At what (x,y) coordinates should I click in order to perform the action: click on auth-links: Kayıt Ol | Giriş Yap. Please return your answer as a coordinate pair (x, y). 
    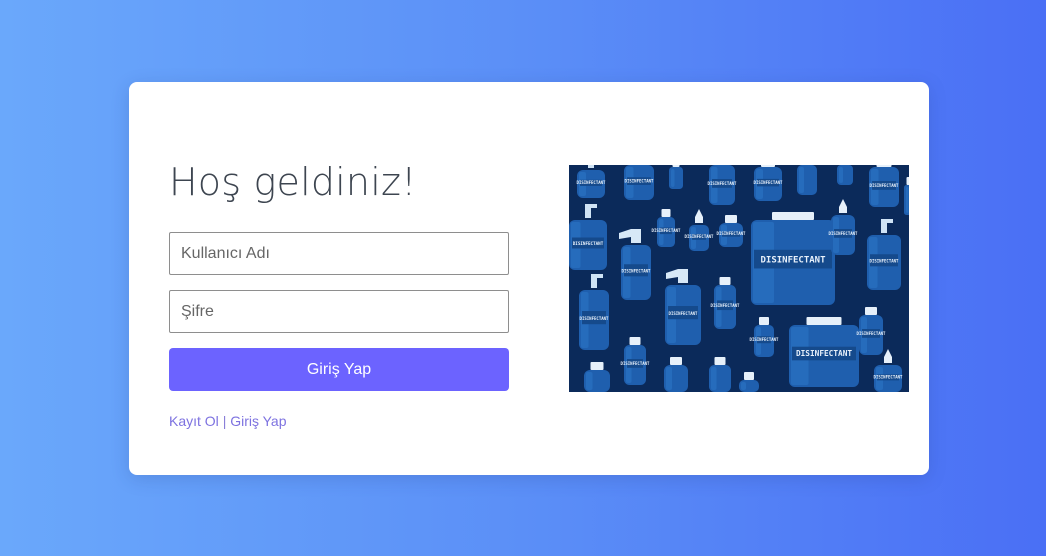
    Looking at the image, I should click on (228, 421).